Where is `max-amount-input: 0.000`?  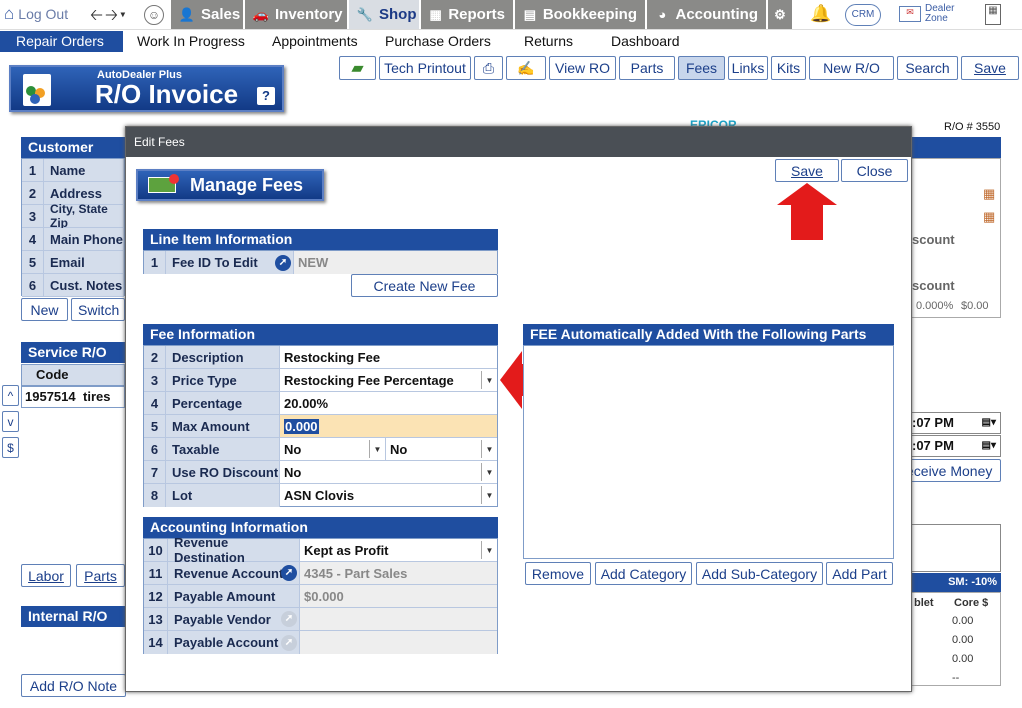 max-amount-input: 0.000 is located at coordinates (388, 426).